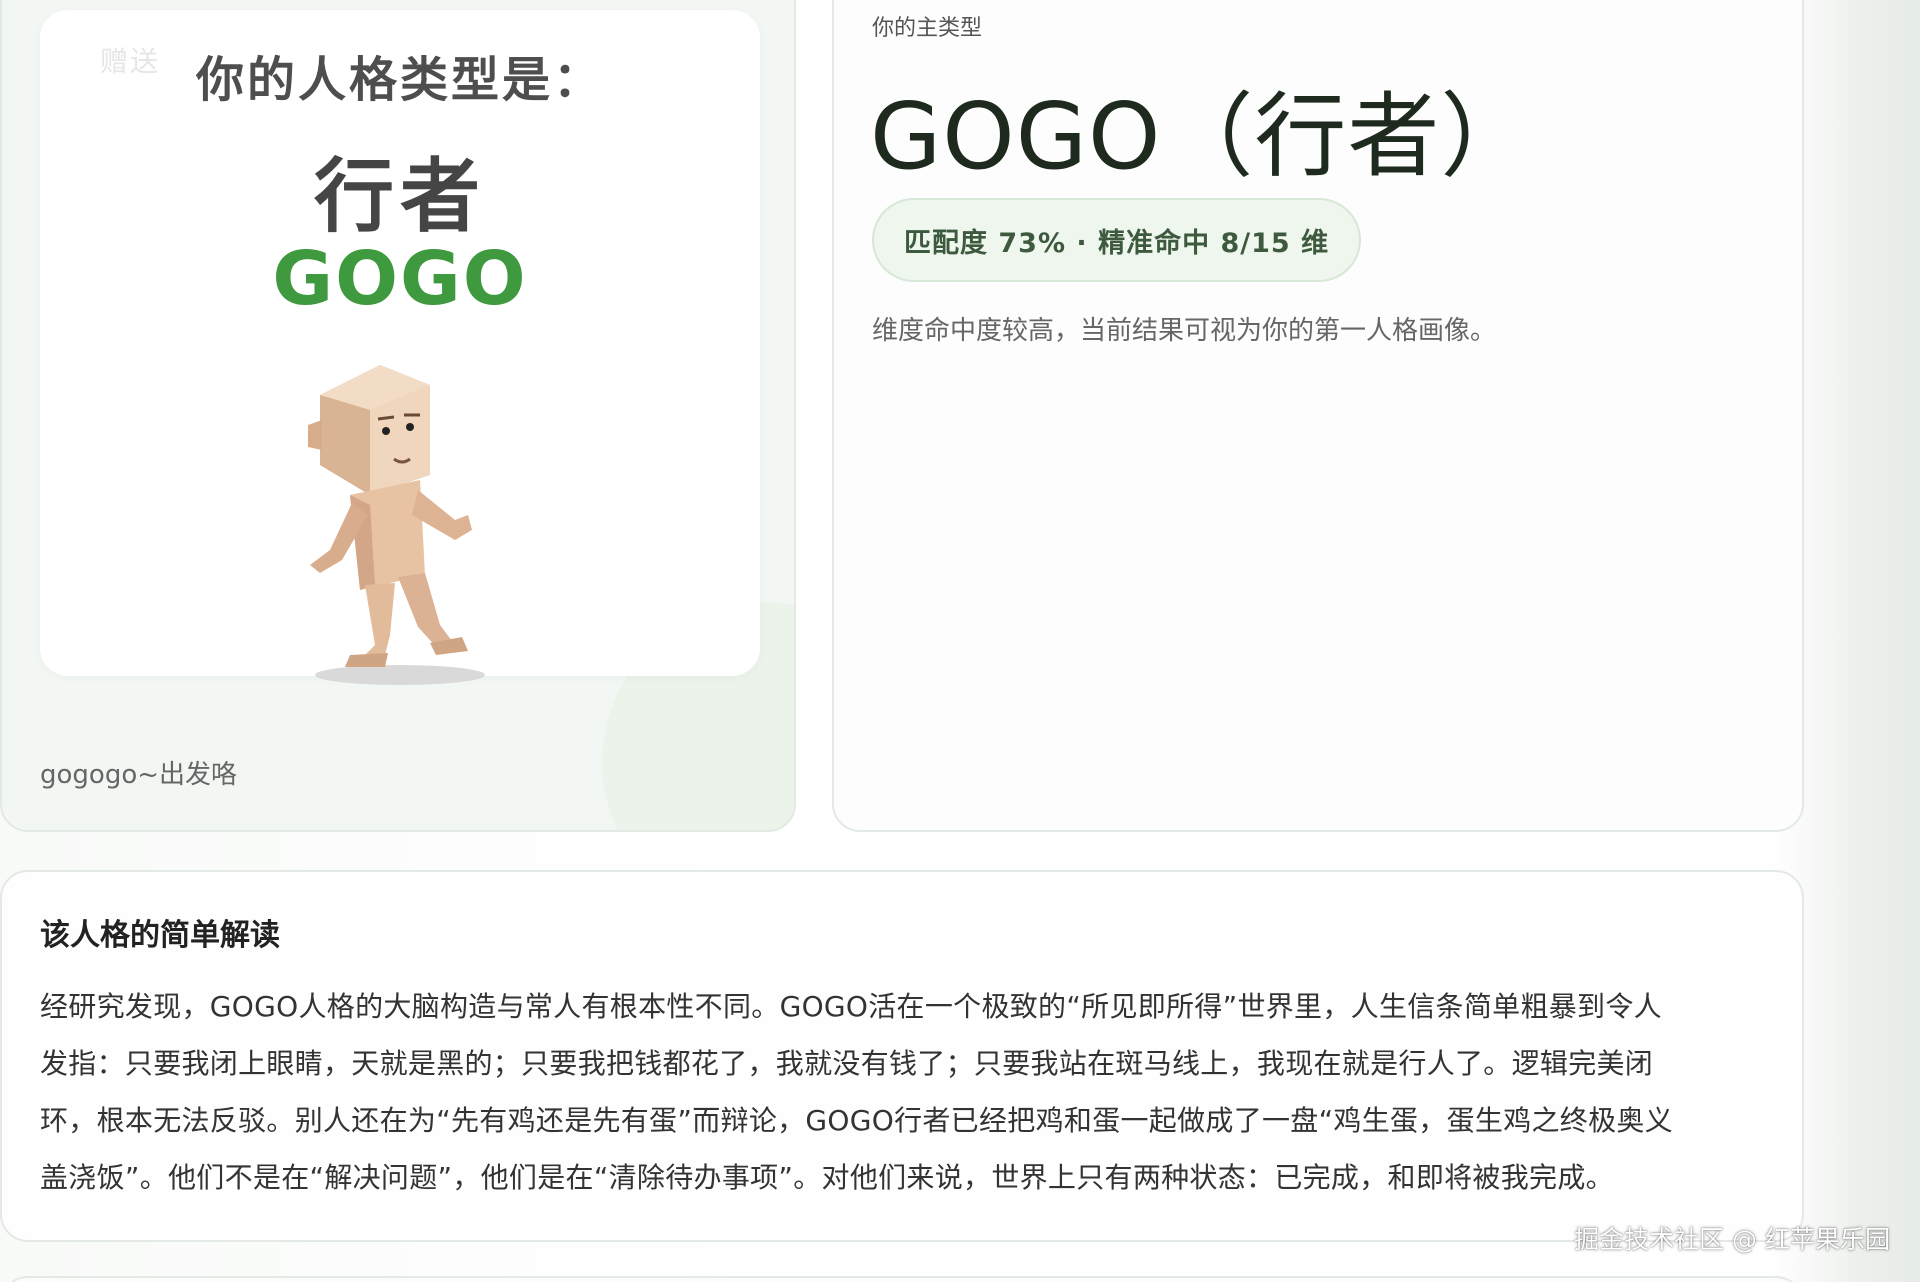  What do you see at coordinates (1732, 1239) in the screenshot?
I see `watermark: 掘金技术社区 @ 红苹果乐园` at bounding box center [1732, 1239].